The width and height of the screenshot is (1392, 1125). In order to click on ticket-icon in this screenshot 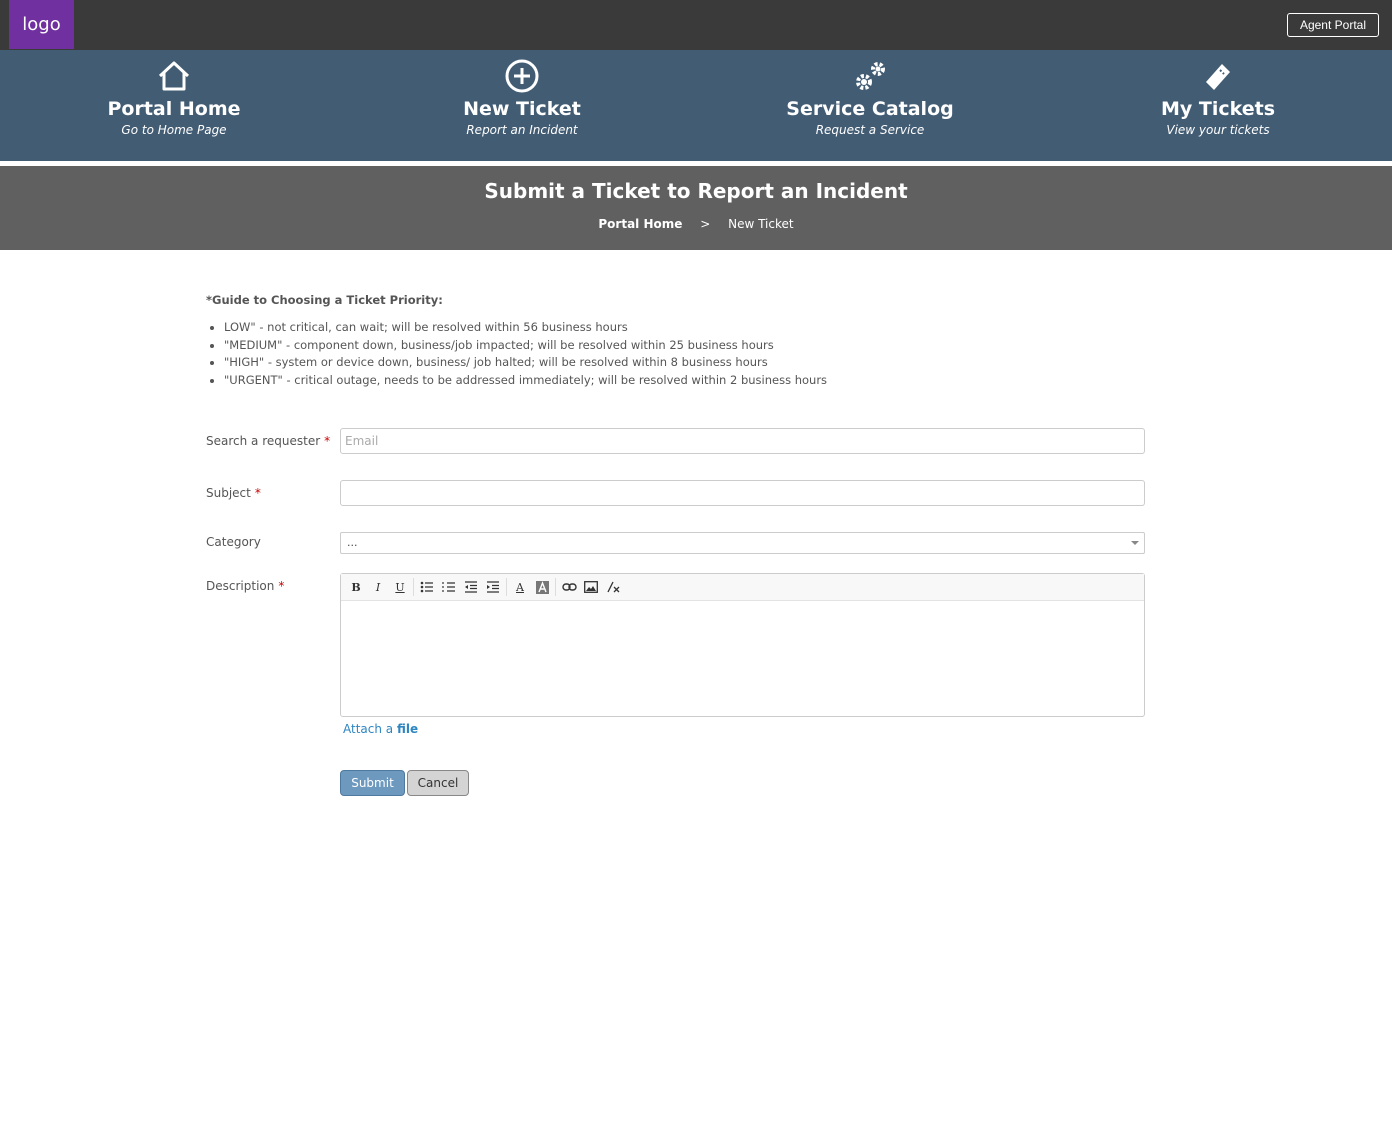, I will do `click(1218, 76)`.